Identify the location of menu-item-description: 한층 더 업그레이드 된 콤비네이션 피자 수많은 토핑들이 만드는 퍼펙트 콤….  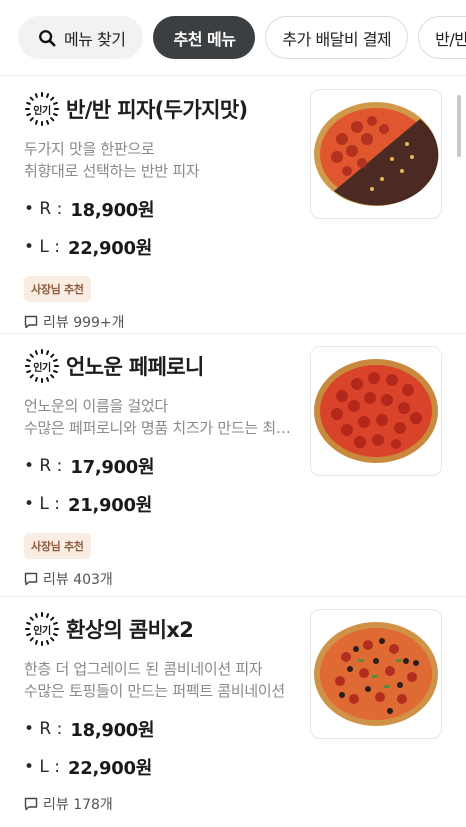
(154, 680).